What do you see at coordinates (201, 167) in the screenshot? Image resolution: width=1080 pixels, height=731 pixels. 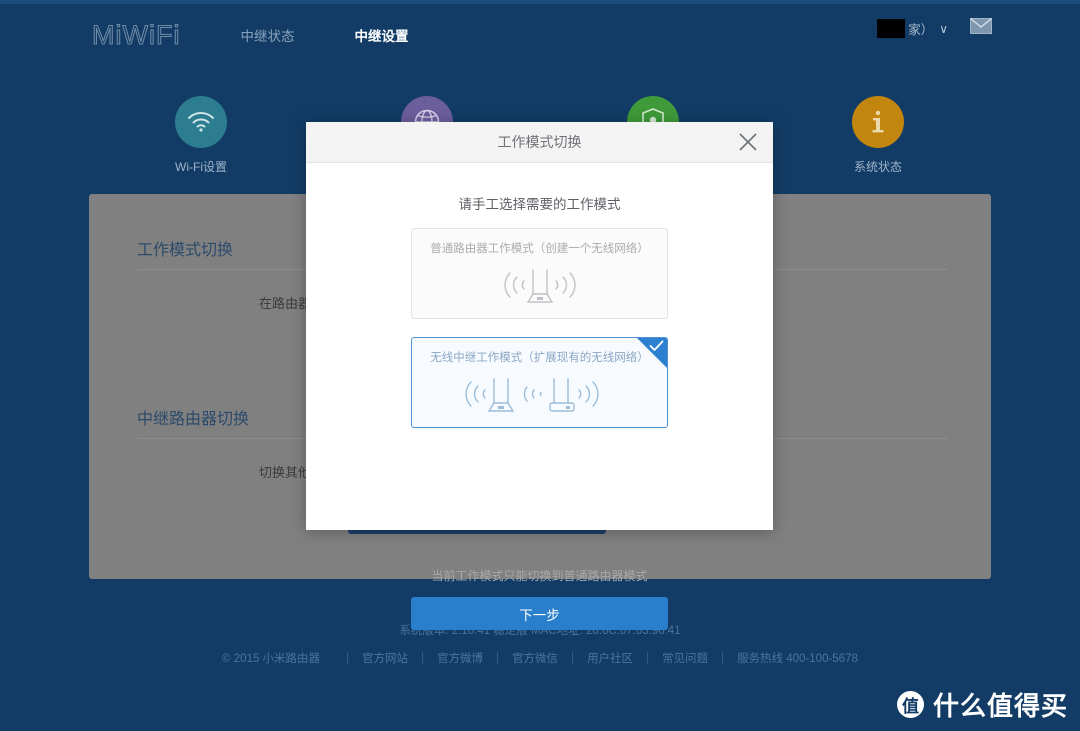 I see `quick-label-wifi: Wi-Fi设置` at bounding box center [201, 167].